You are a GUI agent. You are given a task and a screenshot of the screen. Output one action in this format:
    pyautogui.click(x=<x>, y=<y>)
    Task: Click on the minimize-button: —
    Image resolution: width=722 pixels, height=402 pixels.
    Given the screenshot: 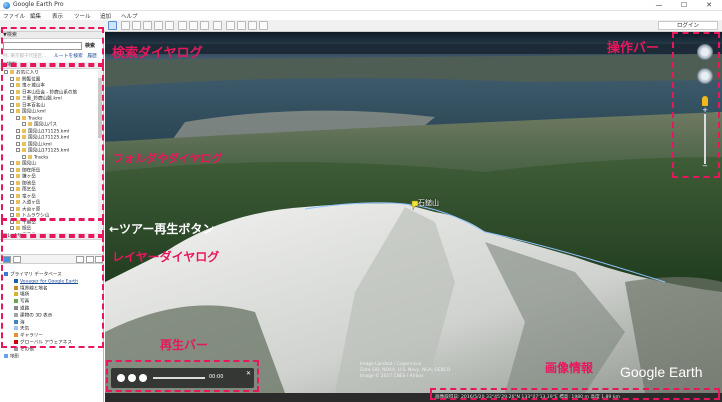 What is the action you would take?
    pyautogui.click(x=659, y=5)
    